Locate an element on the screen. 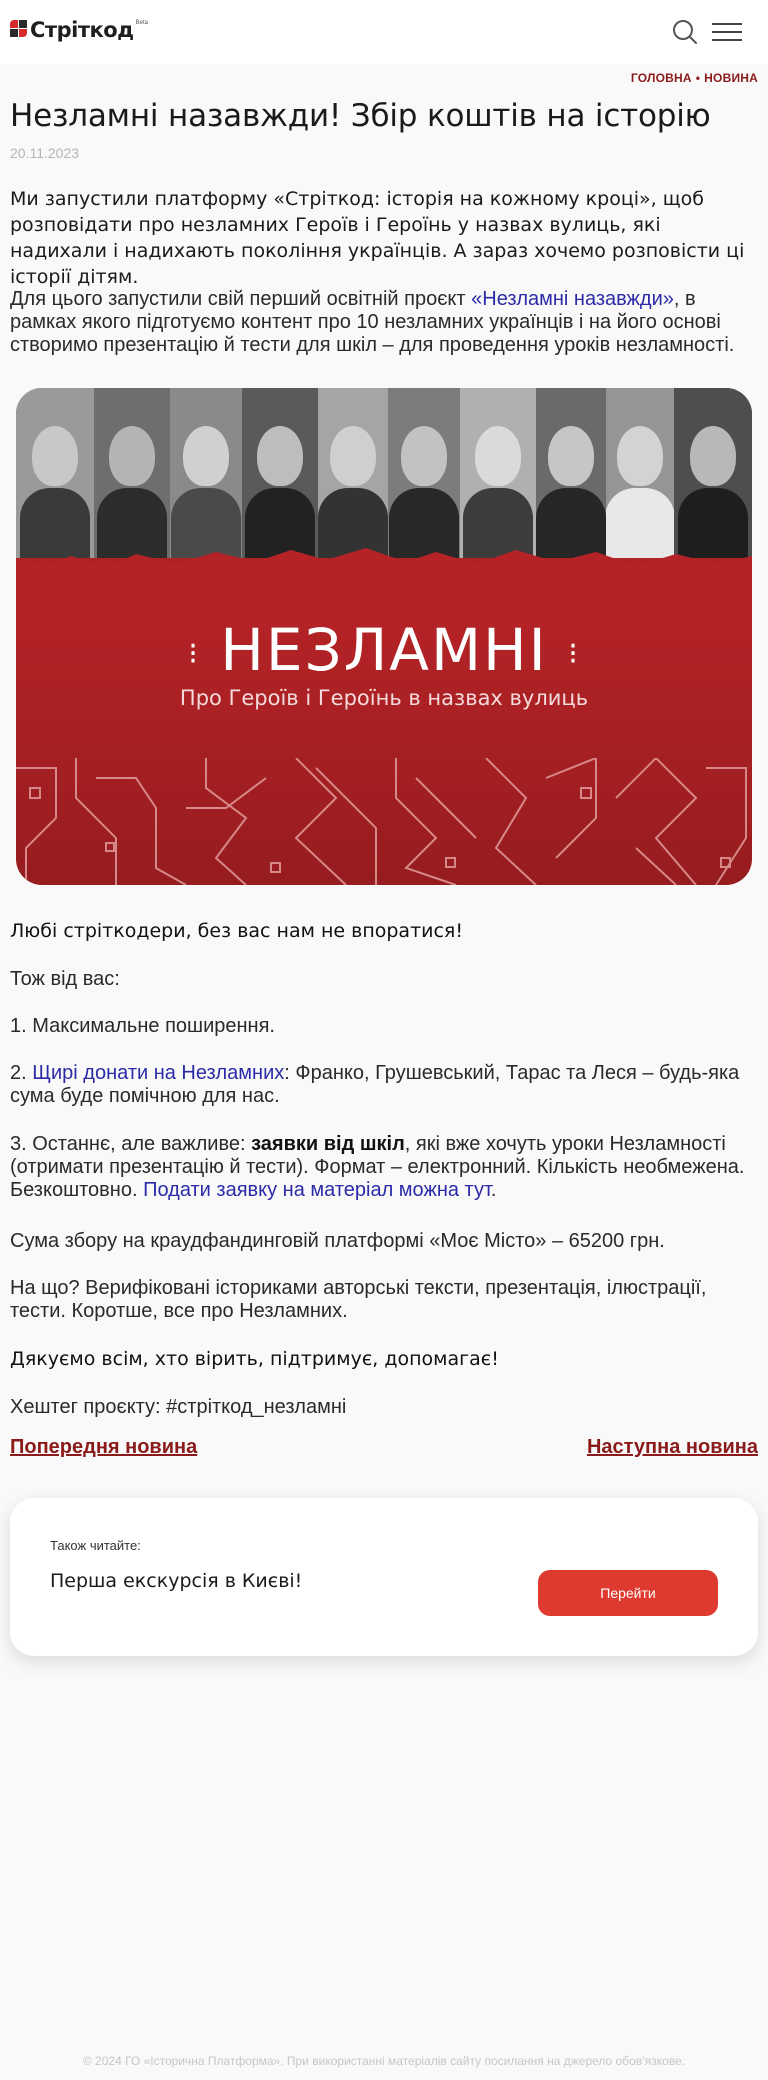  hashtag-text: Хештег проєкту: #стріткод_незламні is located at coordinates (178, 1407).